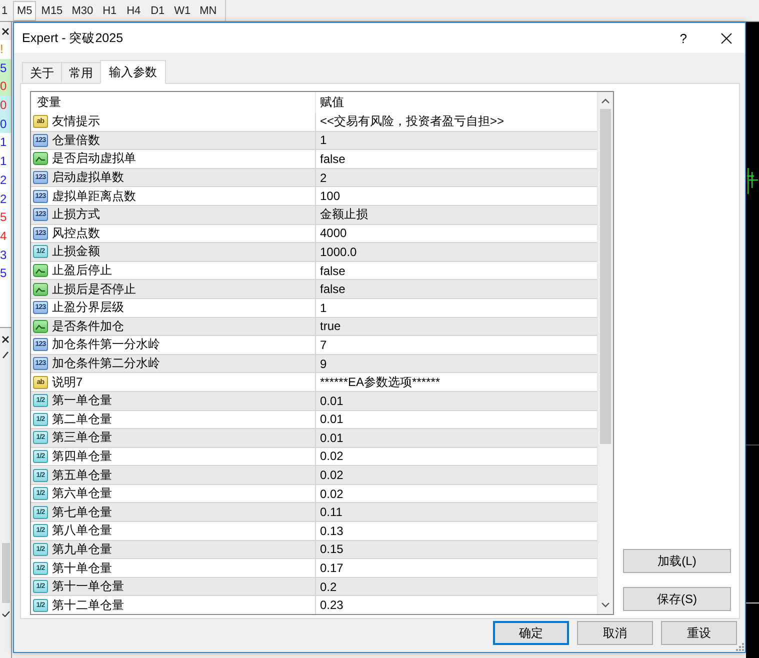 The image size is (759, 658). Describe the element at coordinates (88, 587) in the screenshot. I see `parameter-name: 第十一单仓量` at that location.